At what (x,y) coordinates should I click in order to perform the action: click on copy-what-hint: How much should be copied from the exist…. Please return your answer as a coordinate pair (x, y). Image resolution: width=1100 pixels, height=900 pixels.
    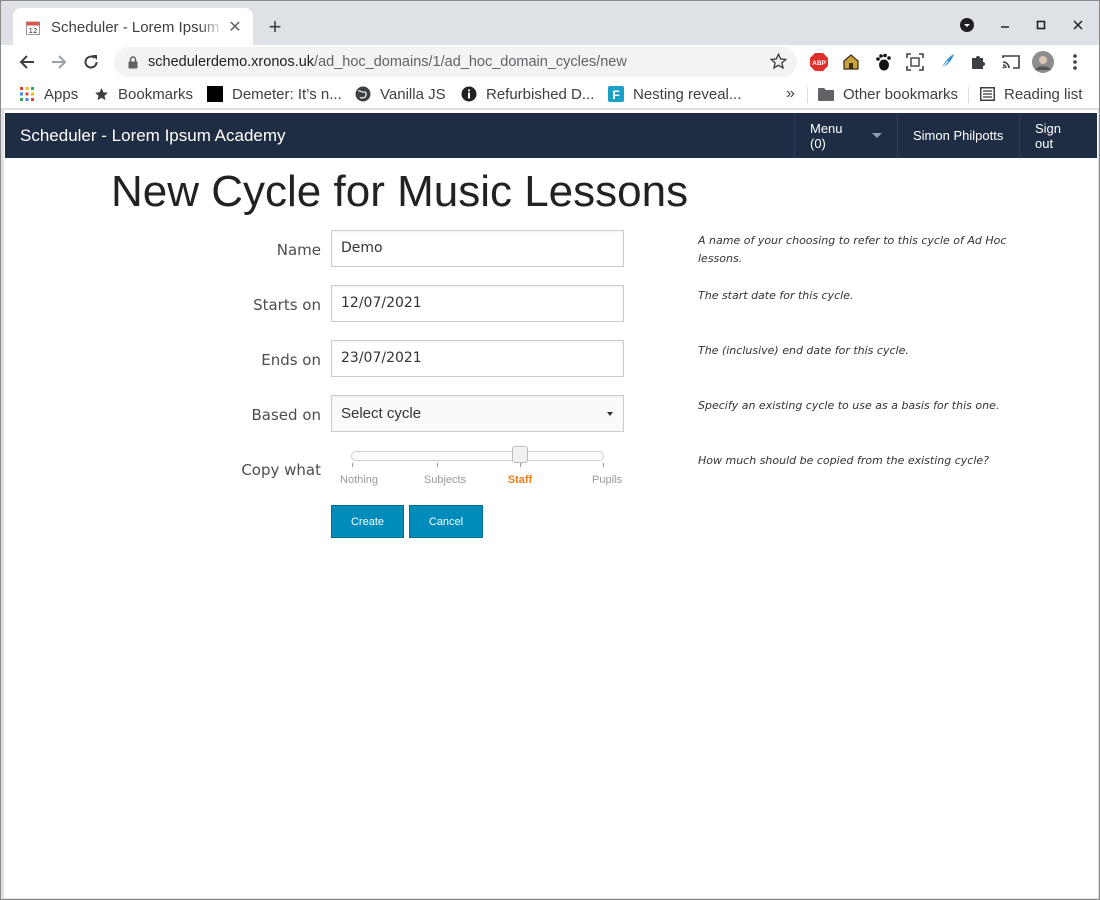
    Looking at the image, I should click on (843, 460).